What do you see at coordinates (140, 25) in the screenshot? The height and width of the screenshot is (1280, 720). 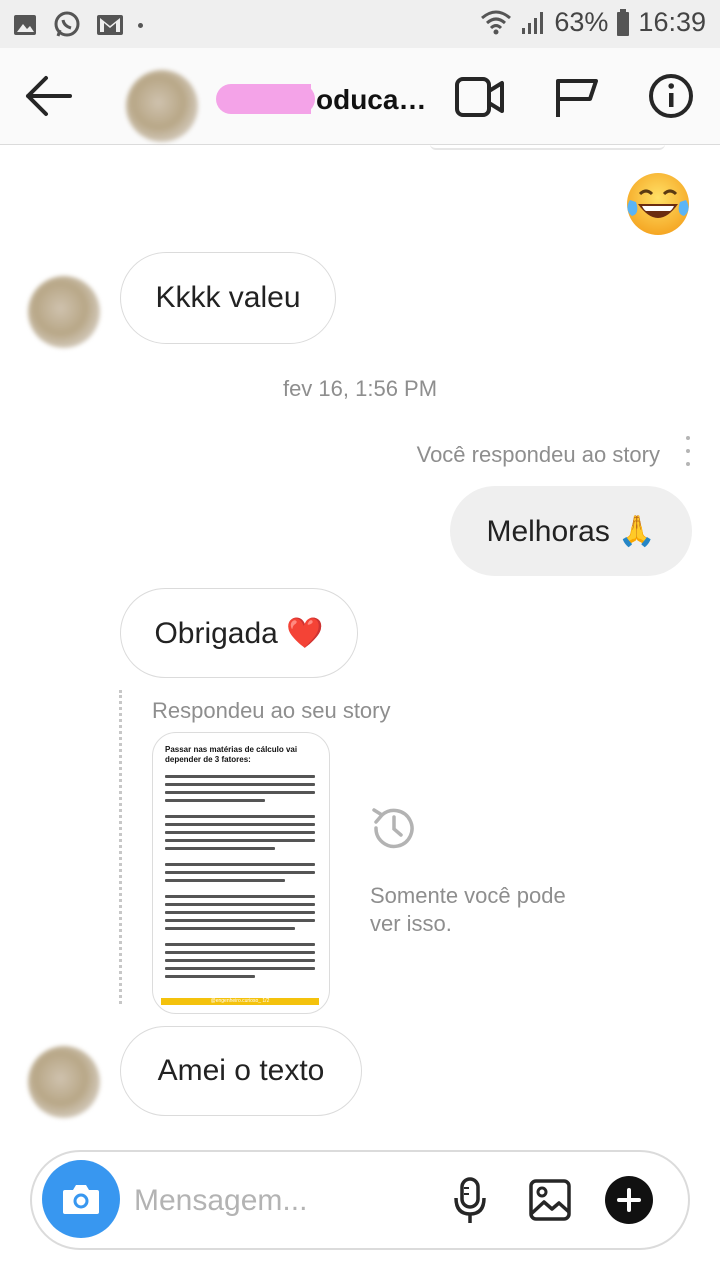 I see `dot-icon` at bounding box center [140, 25].